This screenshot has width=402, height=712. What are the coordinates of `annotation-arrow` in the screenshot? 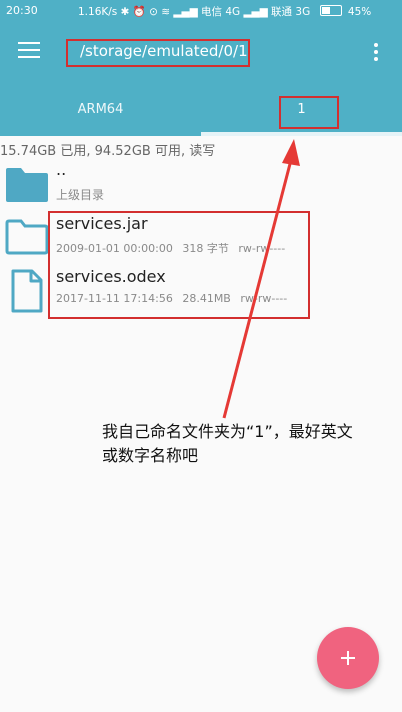 It's located at (261, 279).